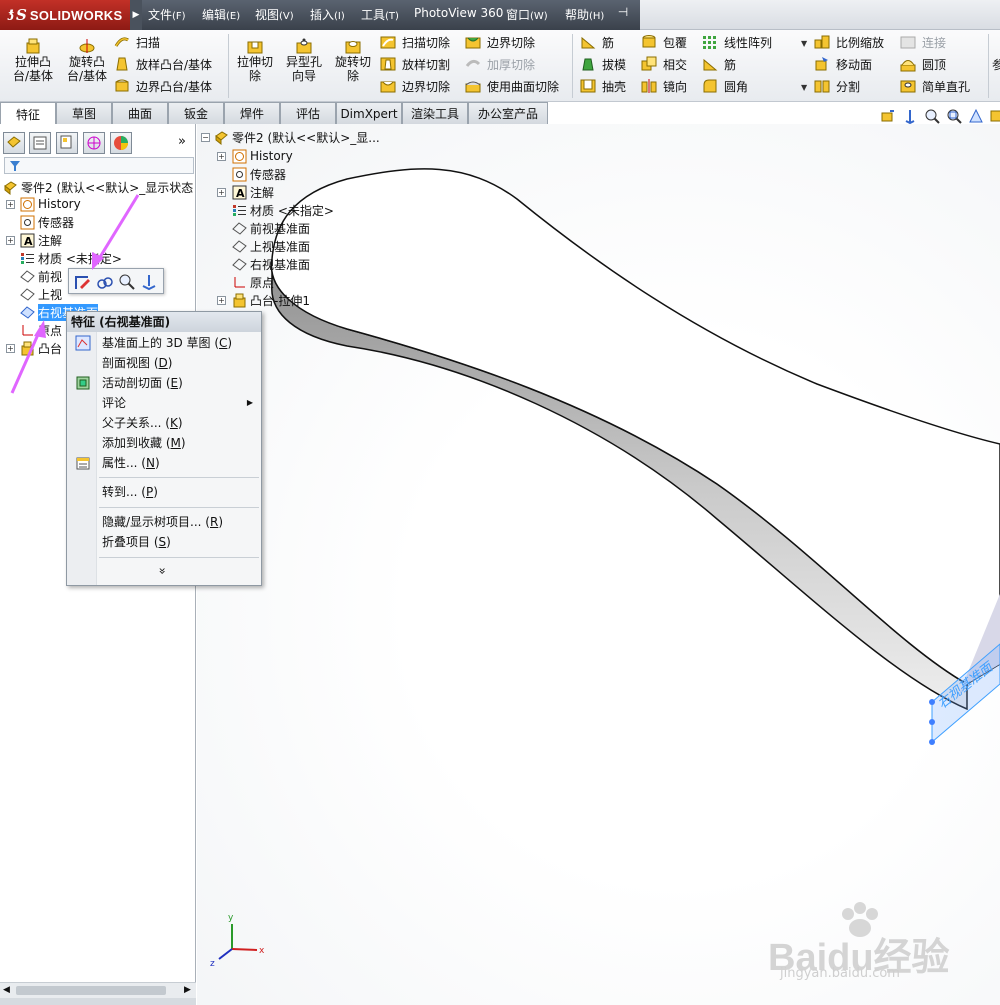 The height and width of the screenshot is (1005, 1000). What do you see at coordinates (271, 300) in the screenshot?
I see `flyout-tree-boss-extrude: 凸台-拉伸1` at bounding box center [271, 300].